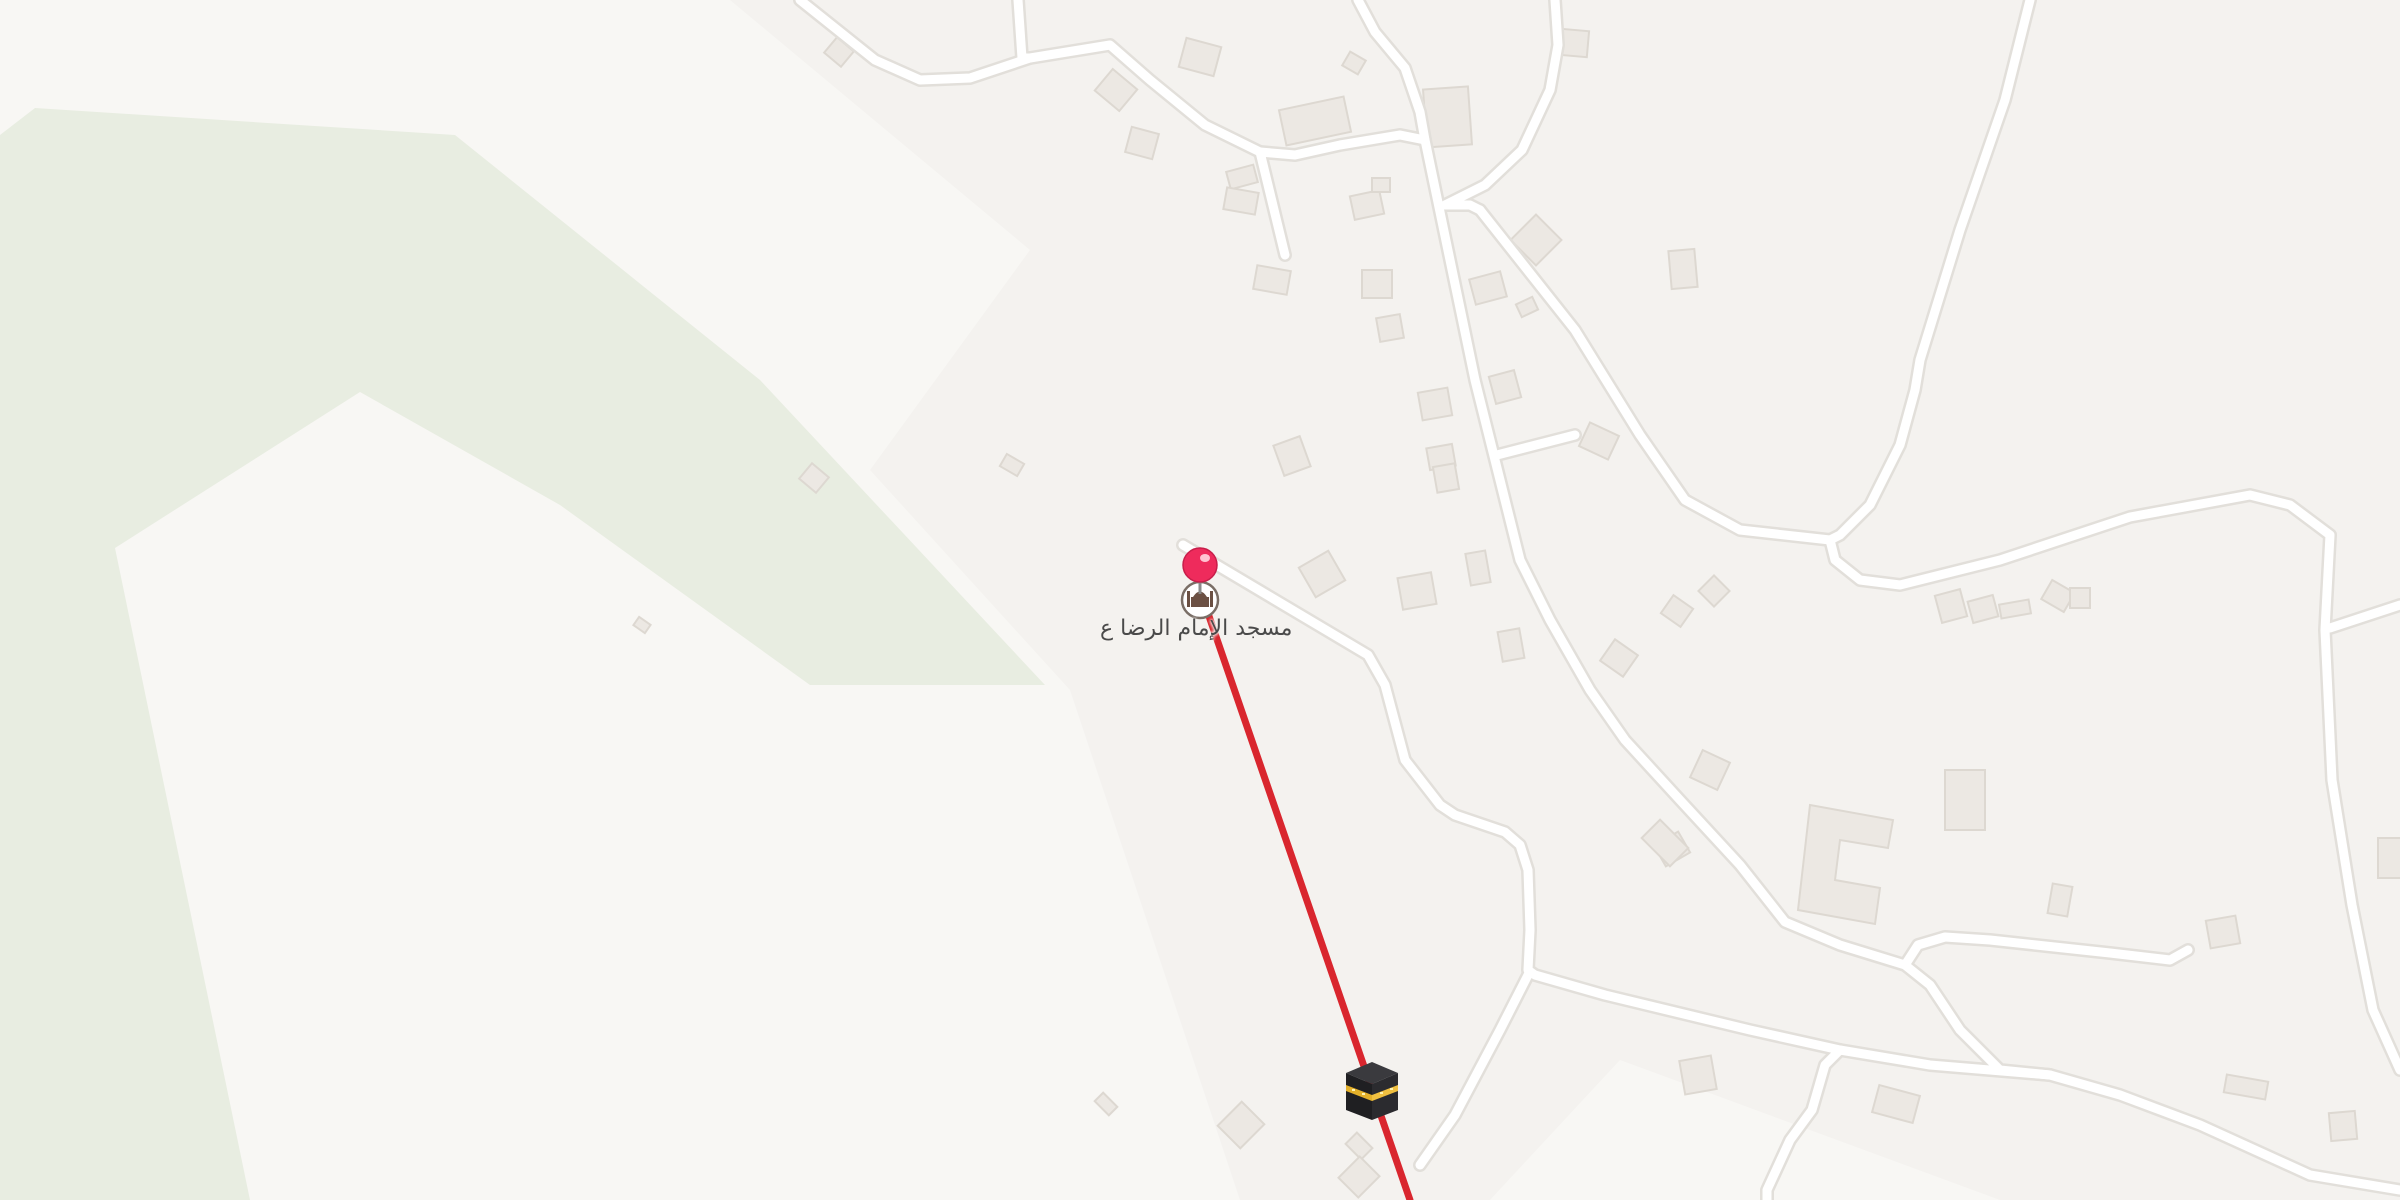  What do you see at coordinates (1372, 1091) in the screenshot?
I see `kaaba-icon` at bounding box center [1372, 1091].